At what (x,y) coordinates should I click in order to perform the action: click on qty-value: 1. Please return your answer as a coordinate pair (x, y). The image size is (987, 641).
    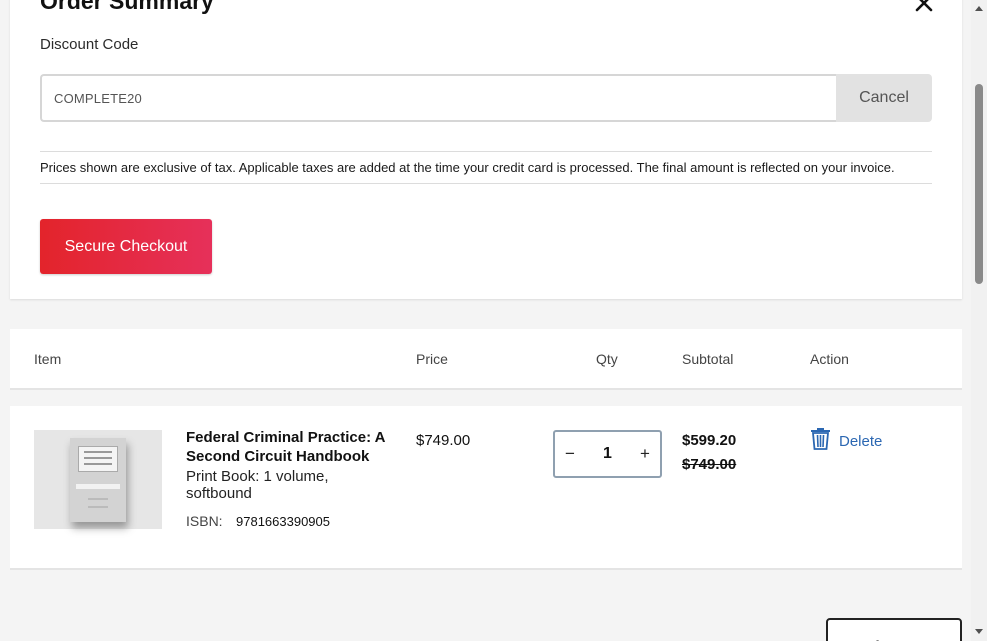
    Looking at the image, I should click on (607, 454).